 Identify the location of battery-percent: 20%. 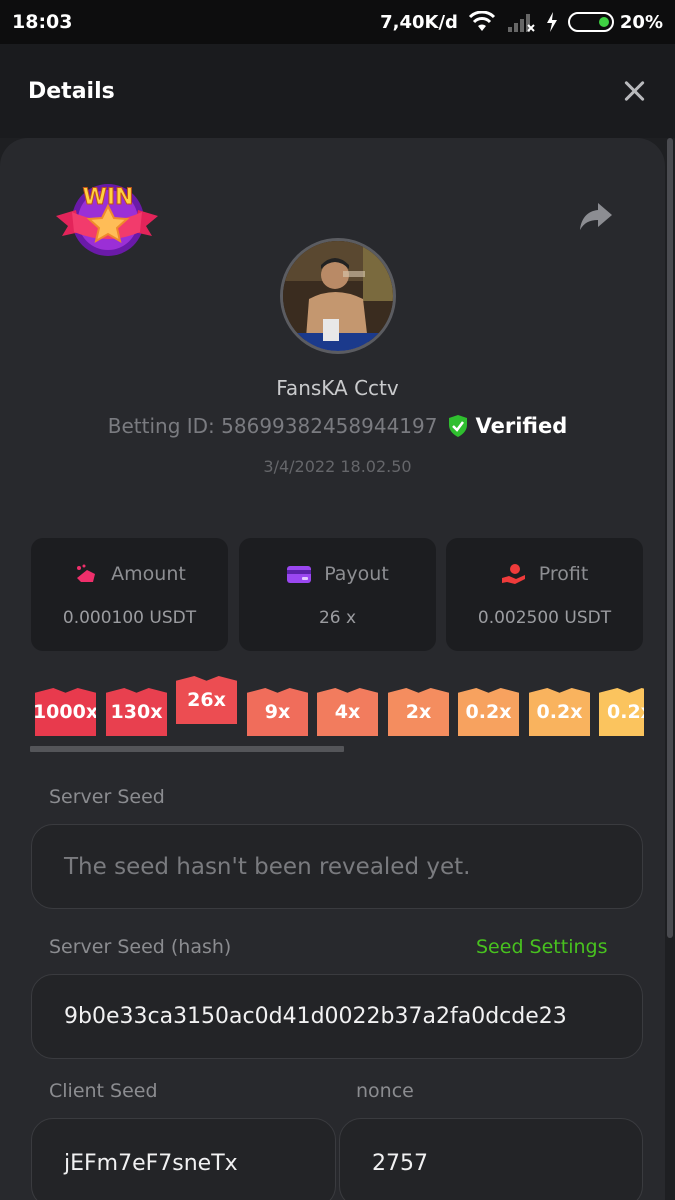
(641, 22).